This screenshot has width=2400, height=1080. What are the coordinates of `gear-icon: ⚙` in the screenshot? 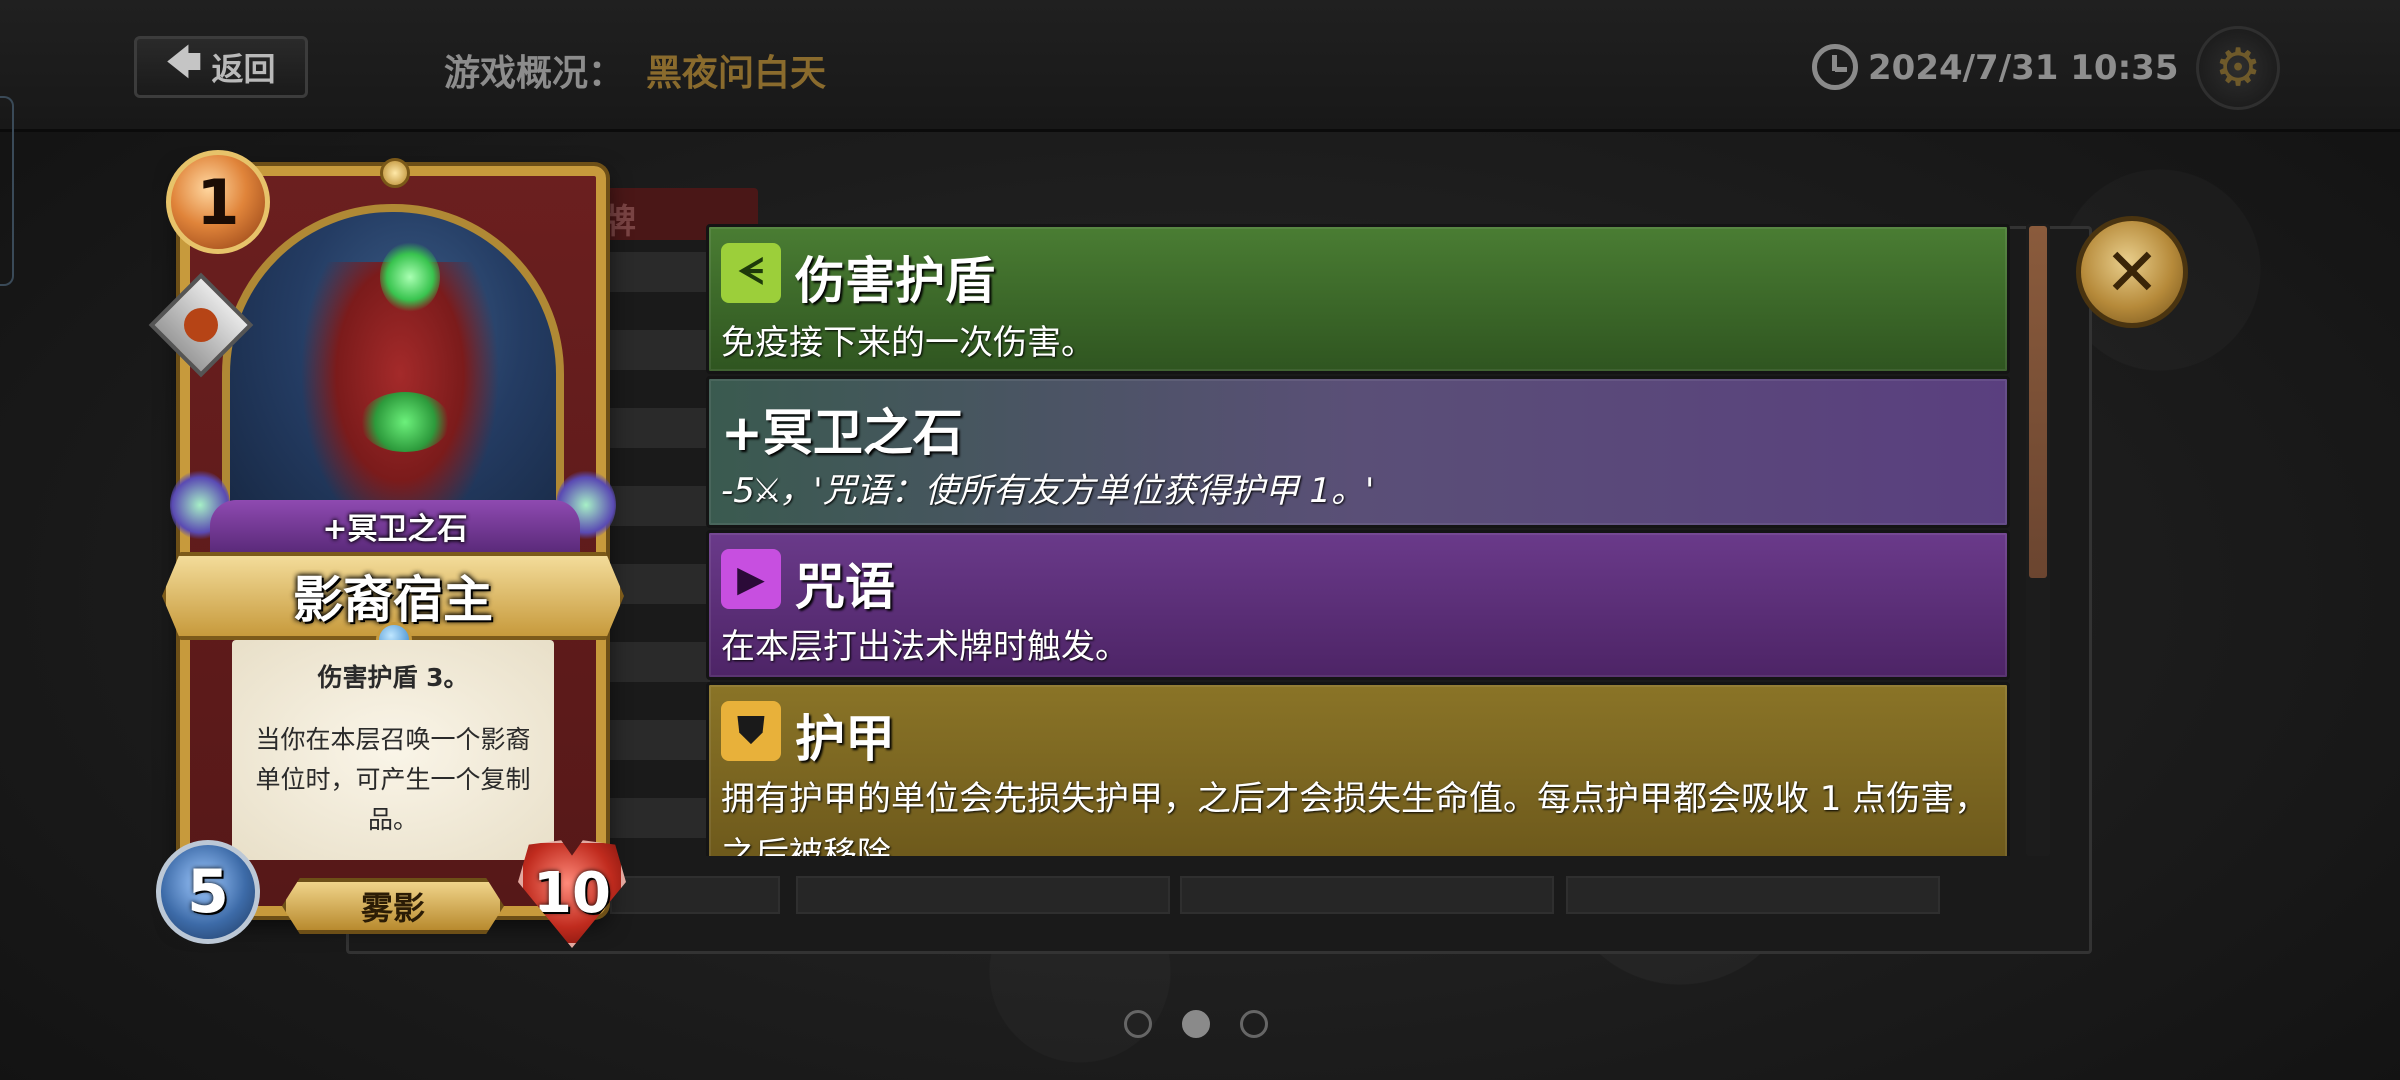 It's located at (2238, 68).